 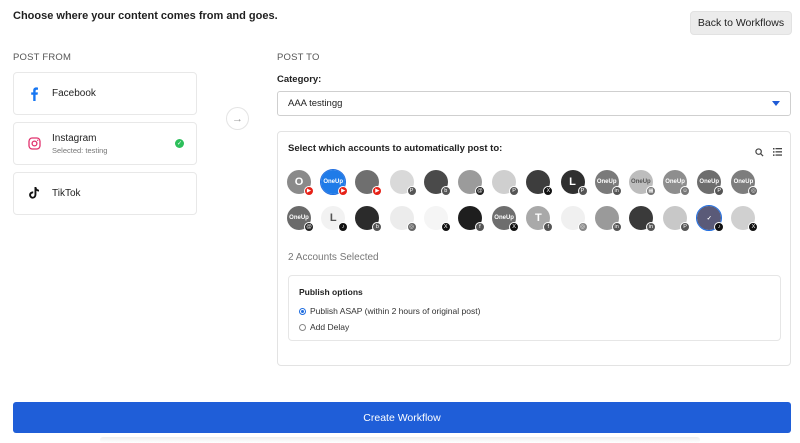 I want to click on account-avatar: OneUp @, so click(x=300, y=219).